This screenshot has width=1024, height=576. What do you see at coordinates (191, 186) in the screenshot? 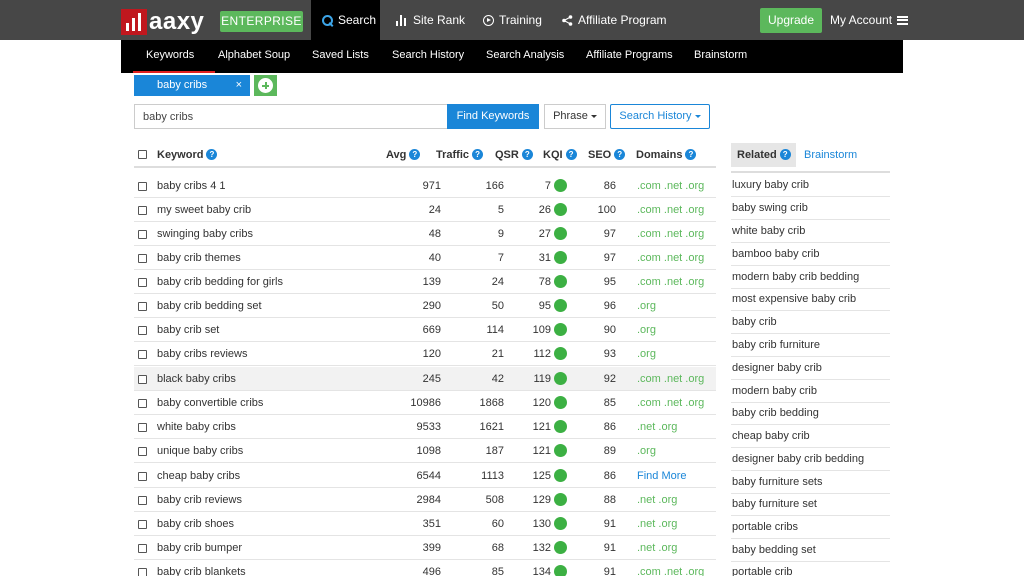
I see `row-keyword: baby cribs 4 1` at bounding box center [191, 186].